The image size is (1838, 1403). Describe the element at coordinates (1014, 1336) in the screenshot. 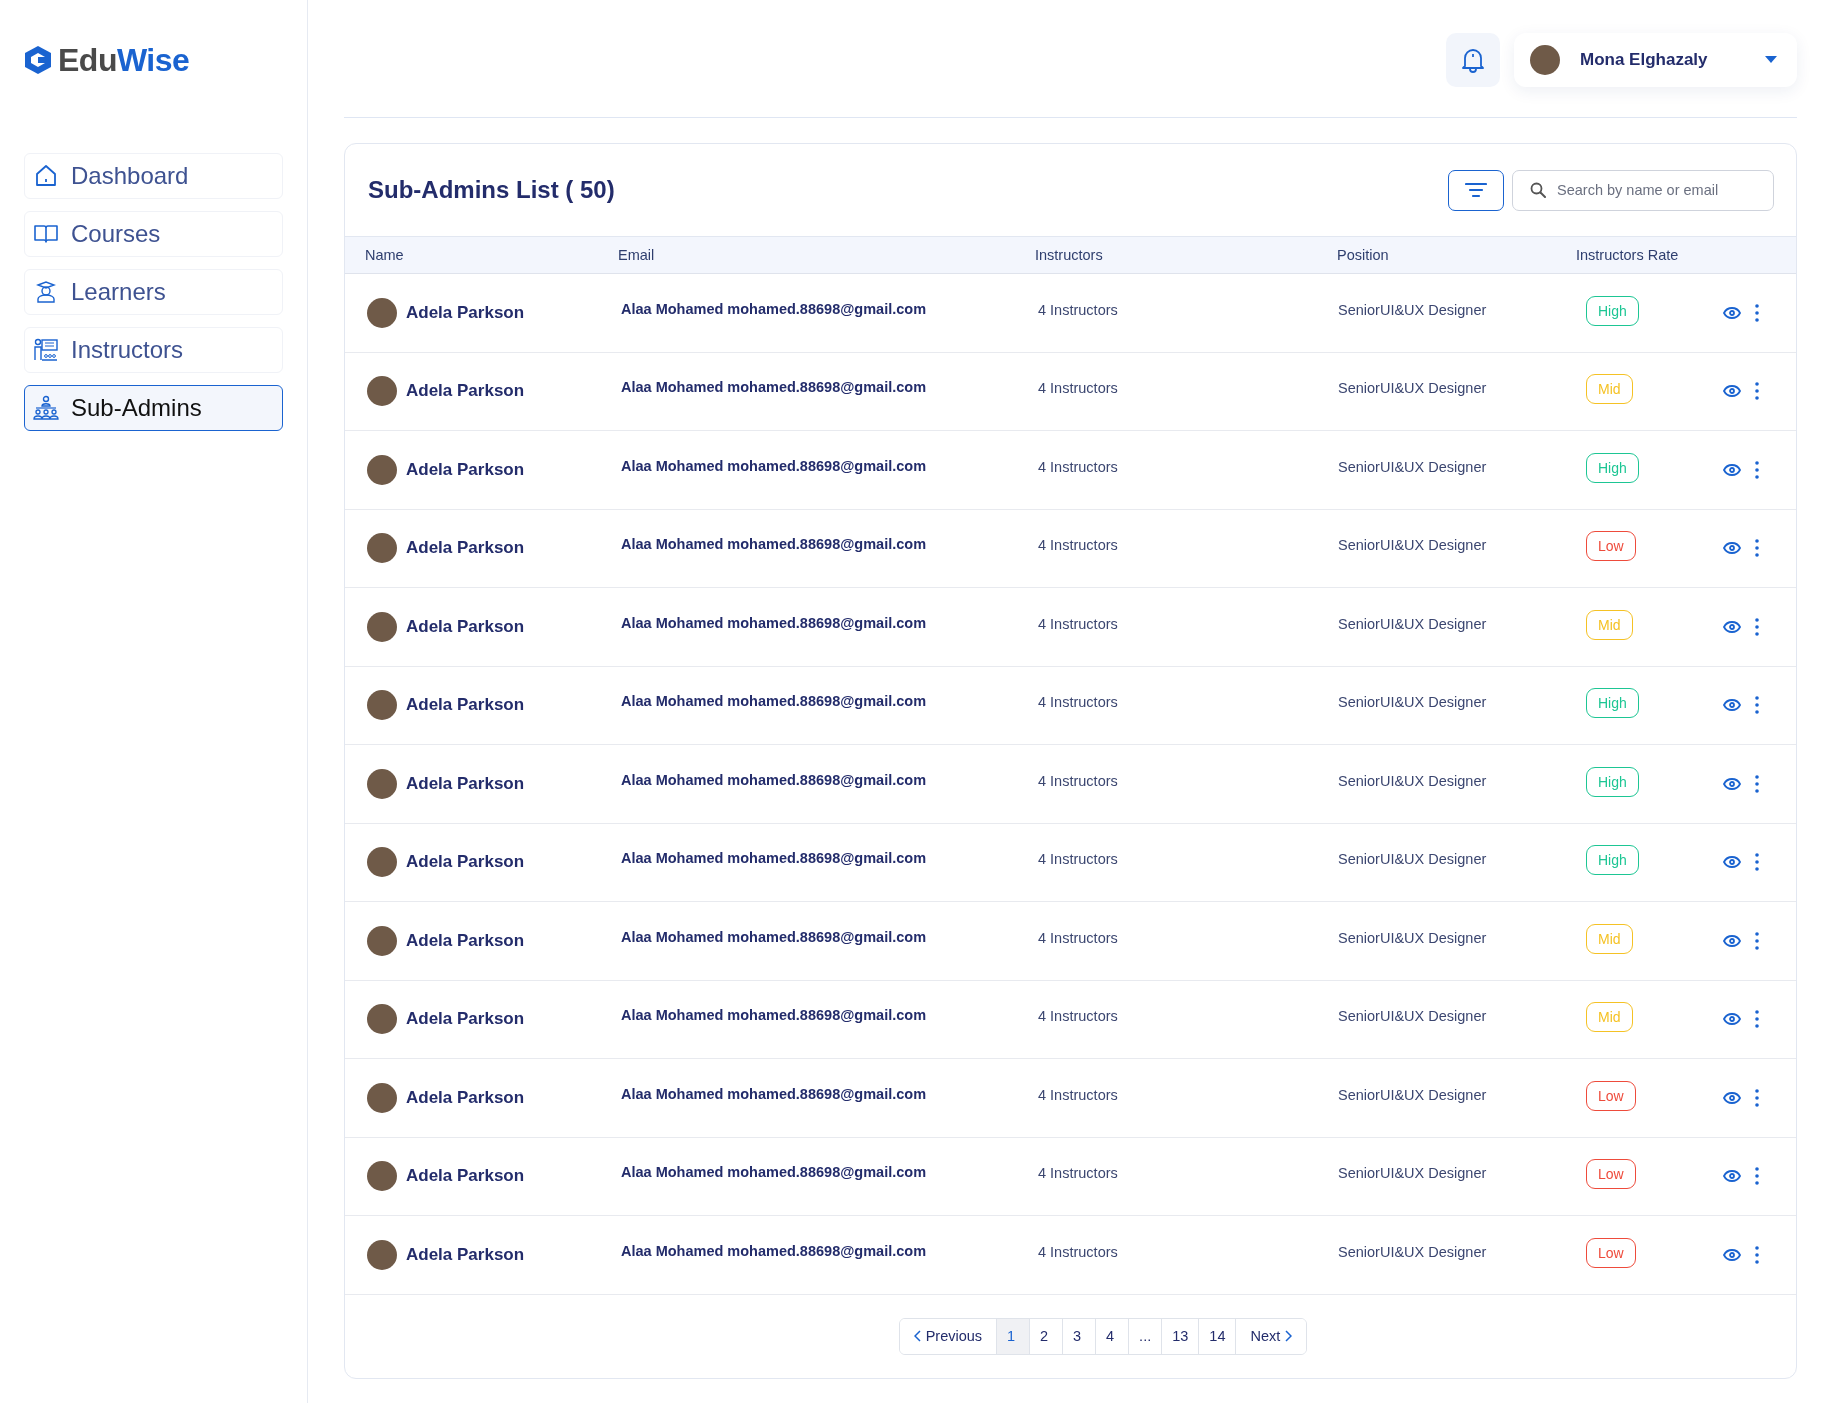

I see `page-button: 1` at that location.